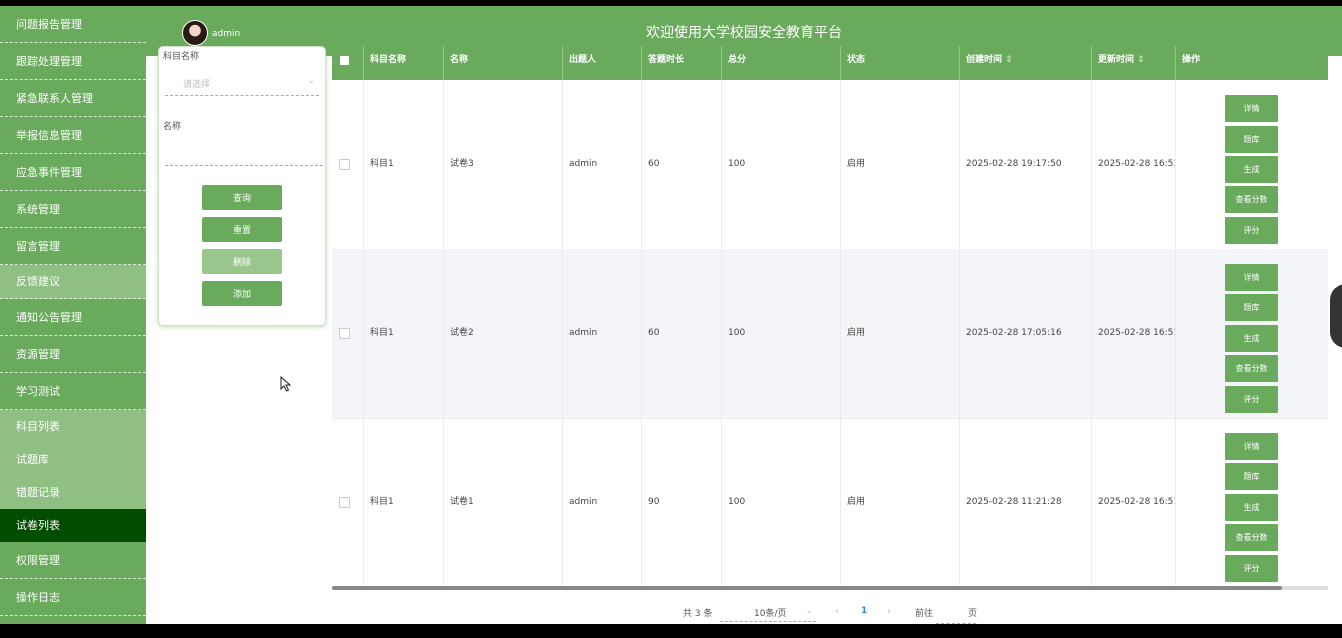 This screenshot has height=638, width=1342. I want to click on subject-select: 请选择 ⌄, so click(242, 82).